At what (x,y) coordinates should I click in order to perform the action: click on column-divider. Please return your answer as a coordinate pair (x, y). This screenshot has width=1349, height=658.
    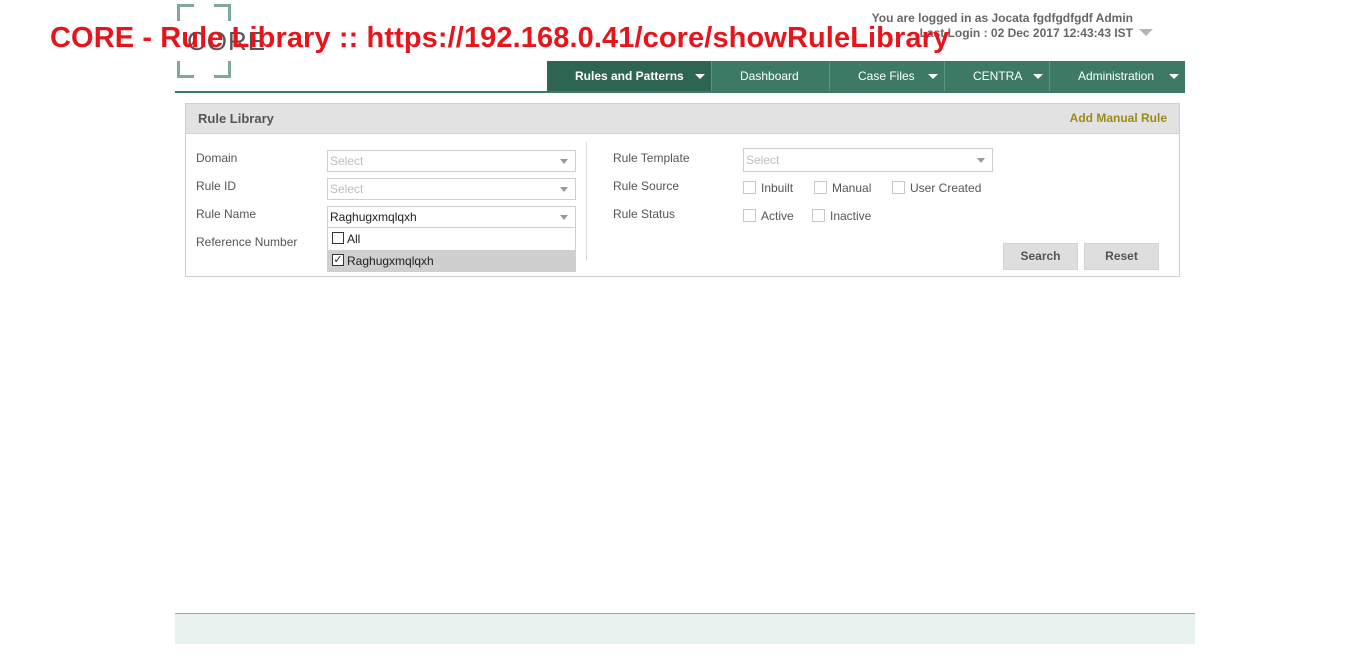
    Looking at the image, I should click on (586, 201).